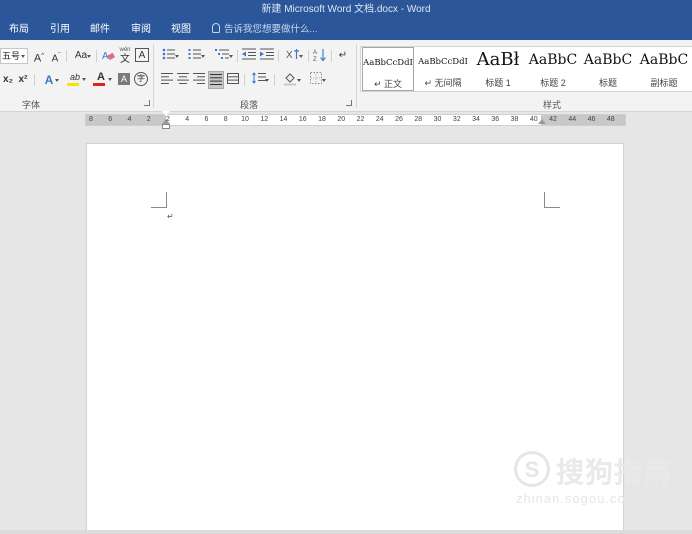 The image size is (692, 534). Describe the element at coordinates (495, 119) in the screenshot. I see `ruler-tick-label: 36` at that location.